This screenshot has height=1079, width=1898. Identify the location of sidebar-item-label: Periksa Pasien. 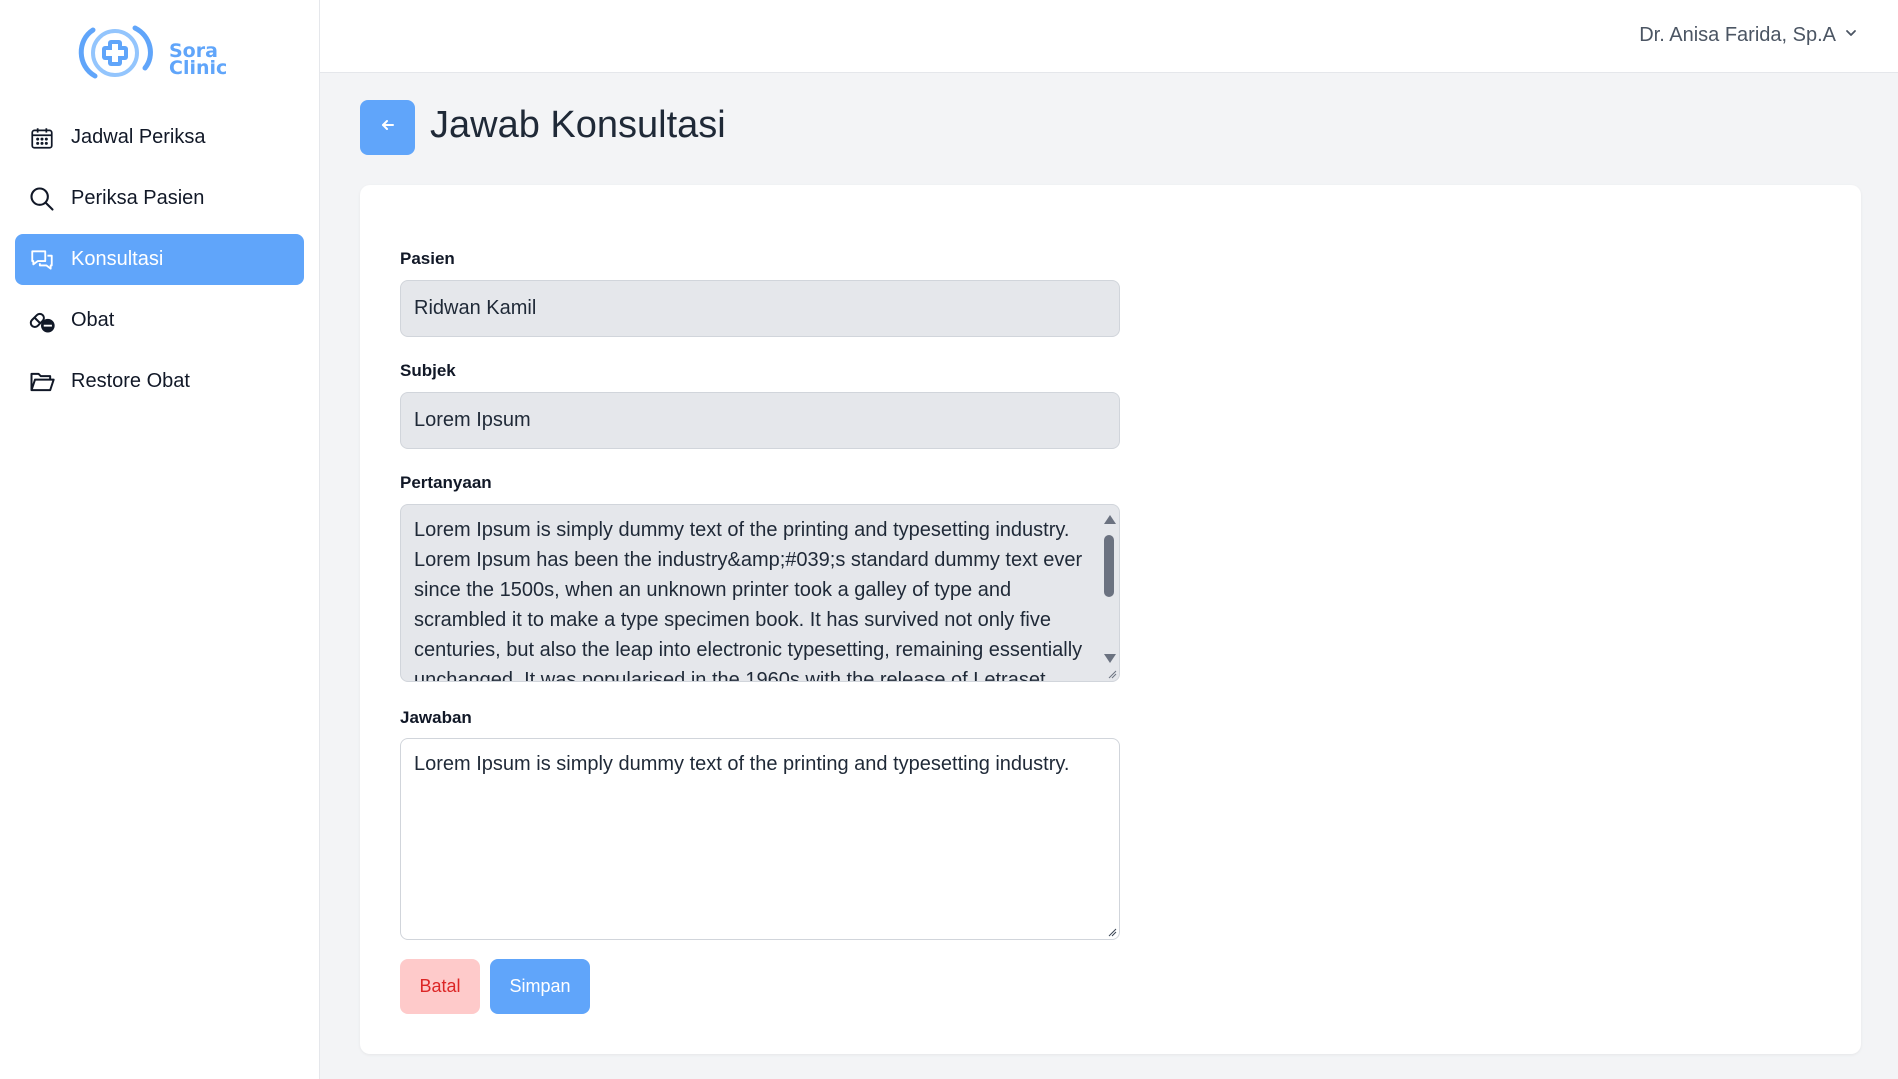
(138, 198).